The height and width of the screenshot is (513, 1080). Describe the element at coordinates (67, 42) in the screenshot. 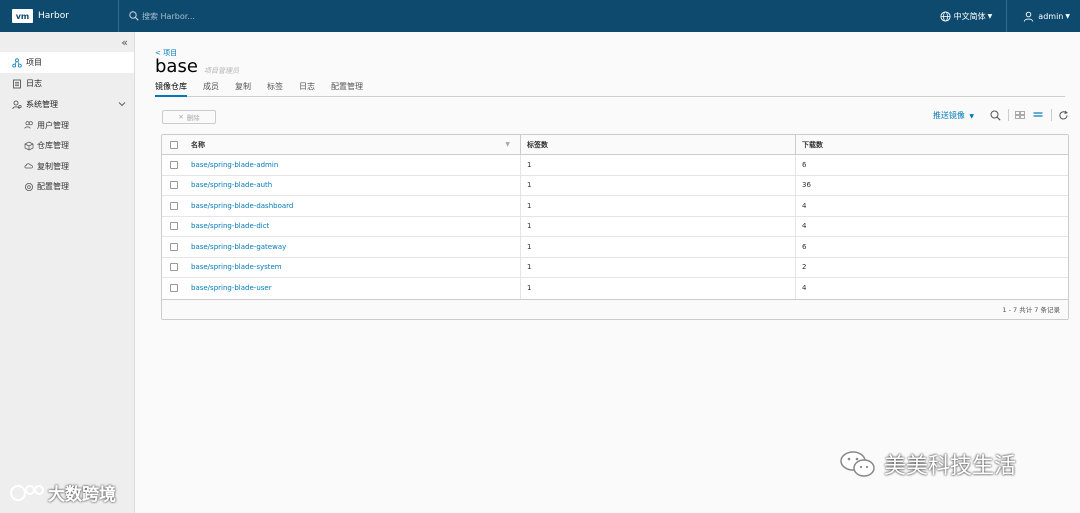

I see `collapse-sidebar-button: «` at that location.